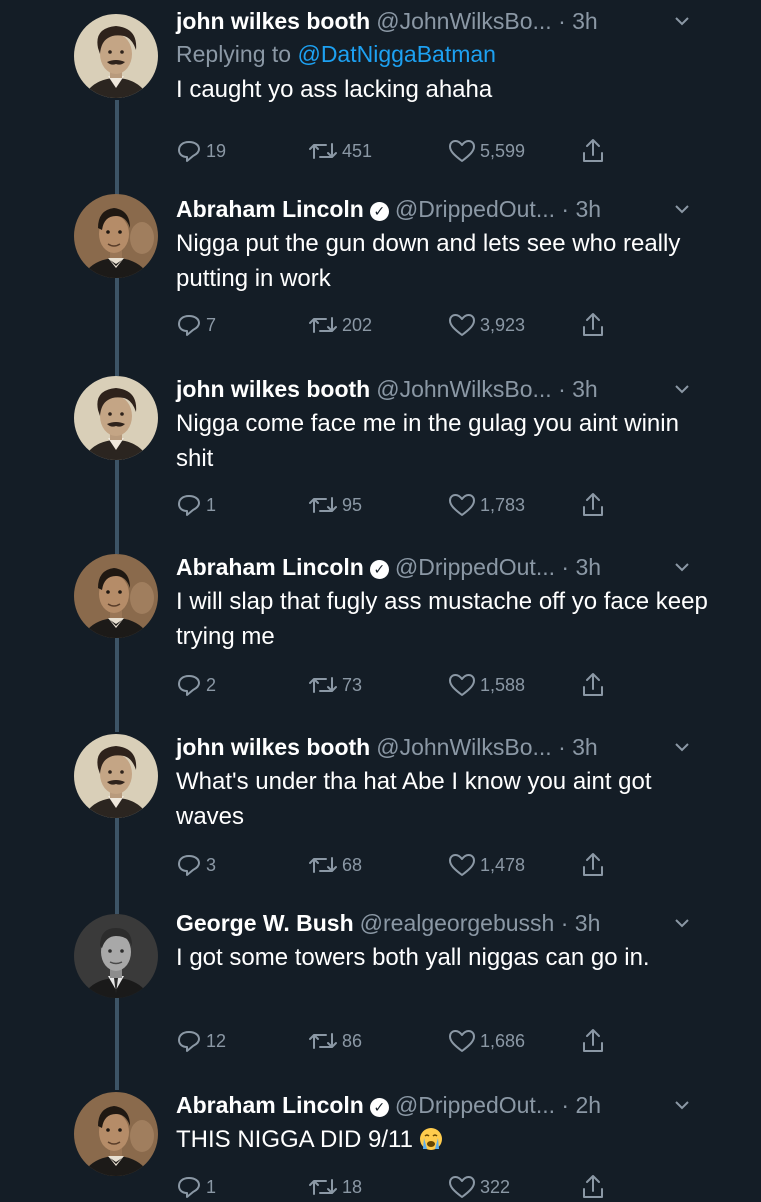 This screenshot has height=1202, width=761. Describe the element at coordinates (340, 325) in the screenshot. I see `retweet-button: 202` at that location.